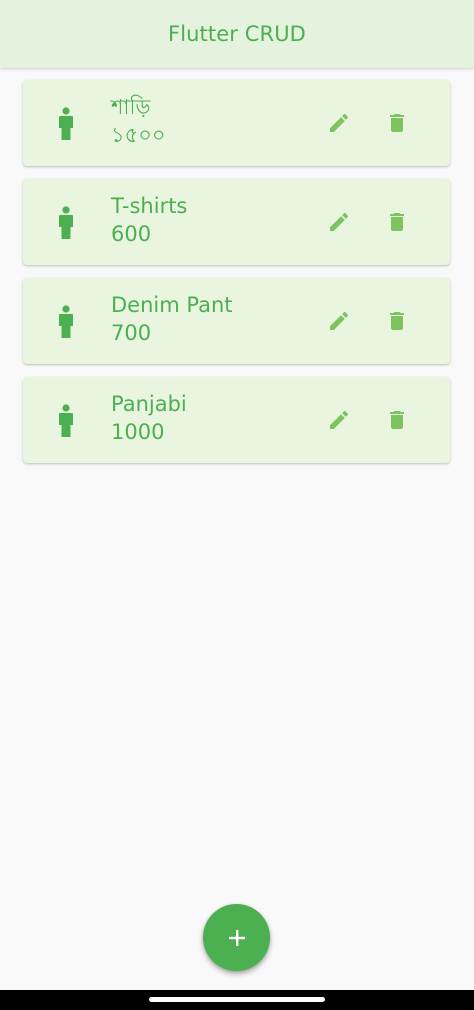 This screenshot has height=1010, width=474. I want to click on home-gesture-handle, so click(237, 999).